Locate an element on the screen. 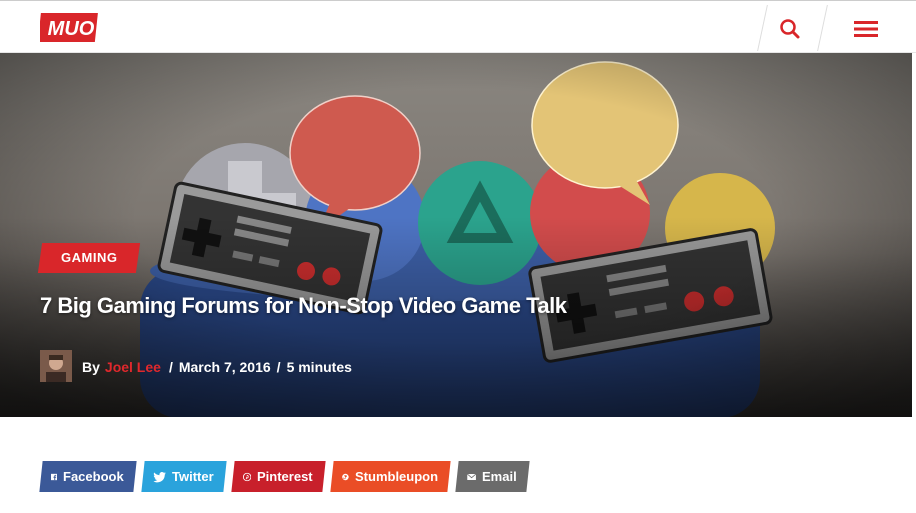  author-link: Joel Lee is located at coordinates (133, 367).